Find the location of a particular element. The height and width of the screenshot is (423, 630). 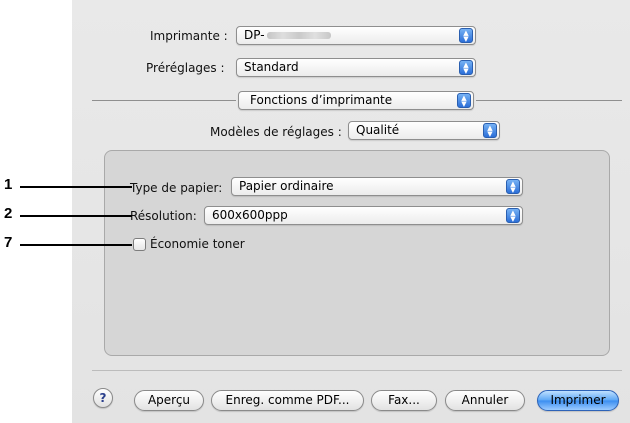

resolution-popup: 600x600ppp ▲ ▼ is located at coordinates (363, 215).